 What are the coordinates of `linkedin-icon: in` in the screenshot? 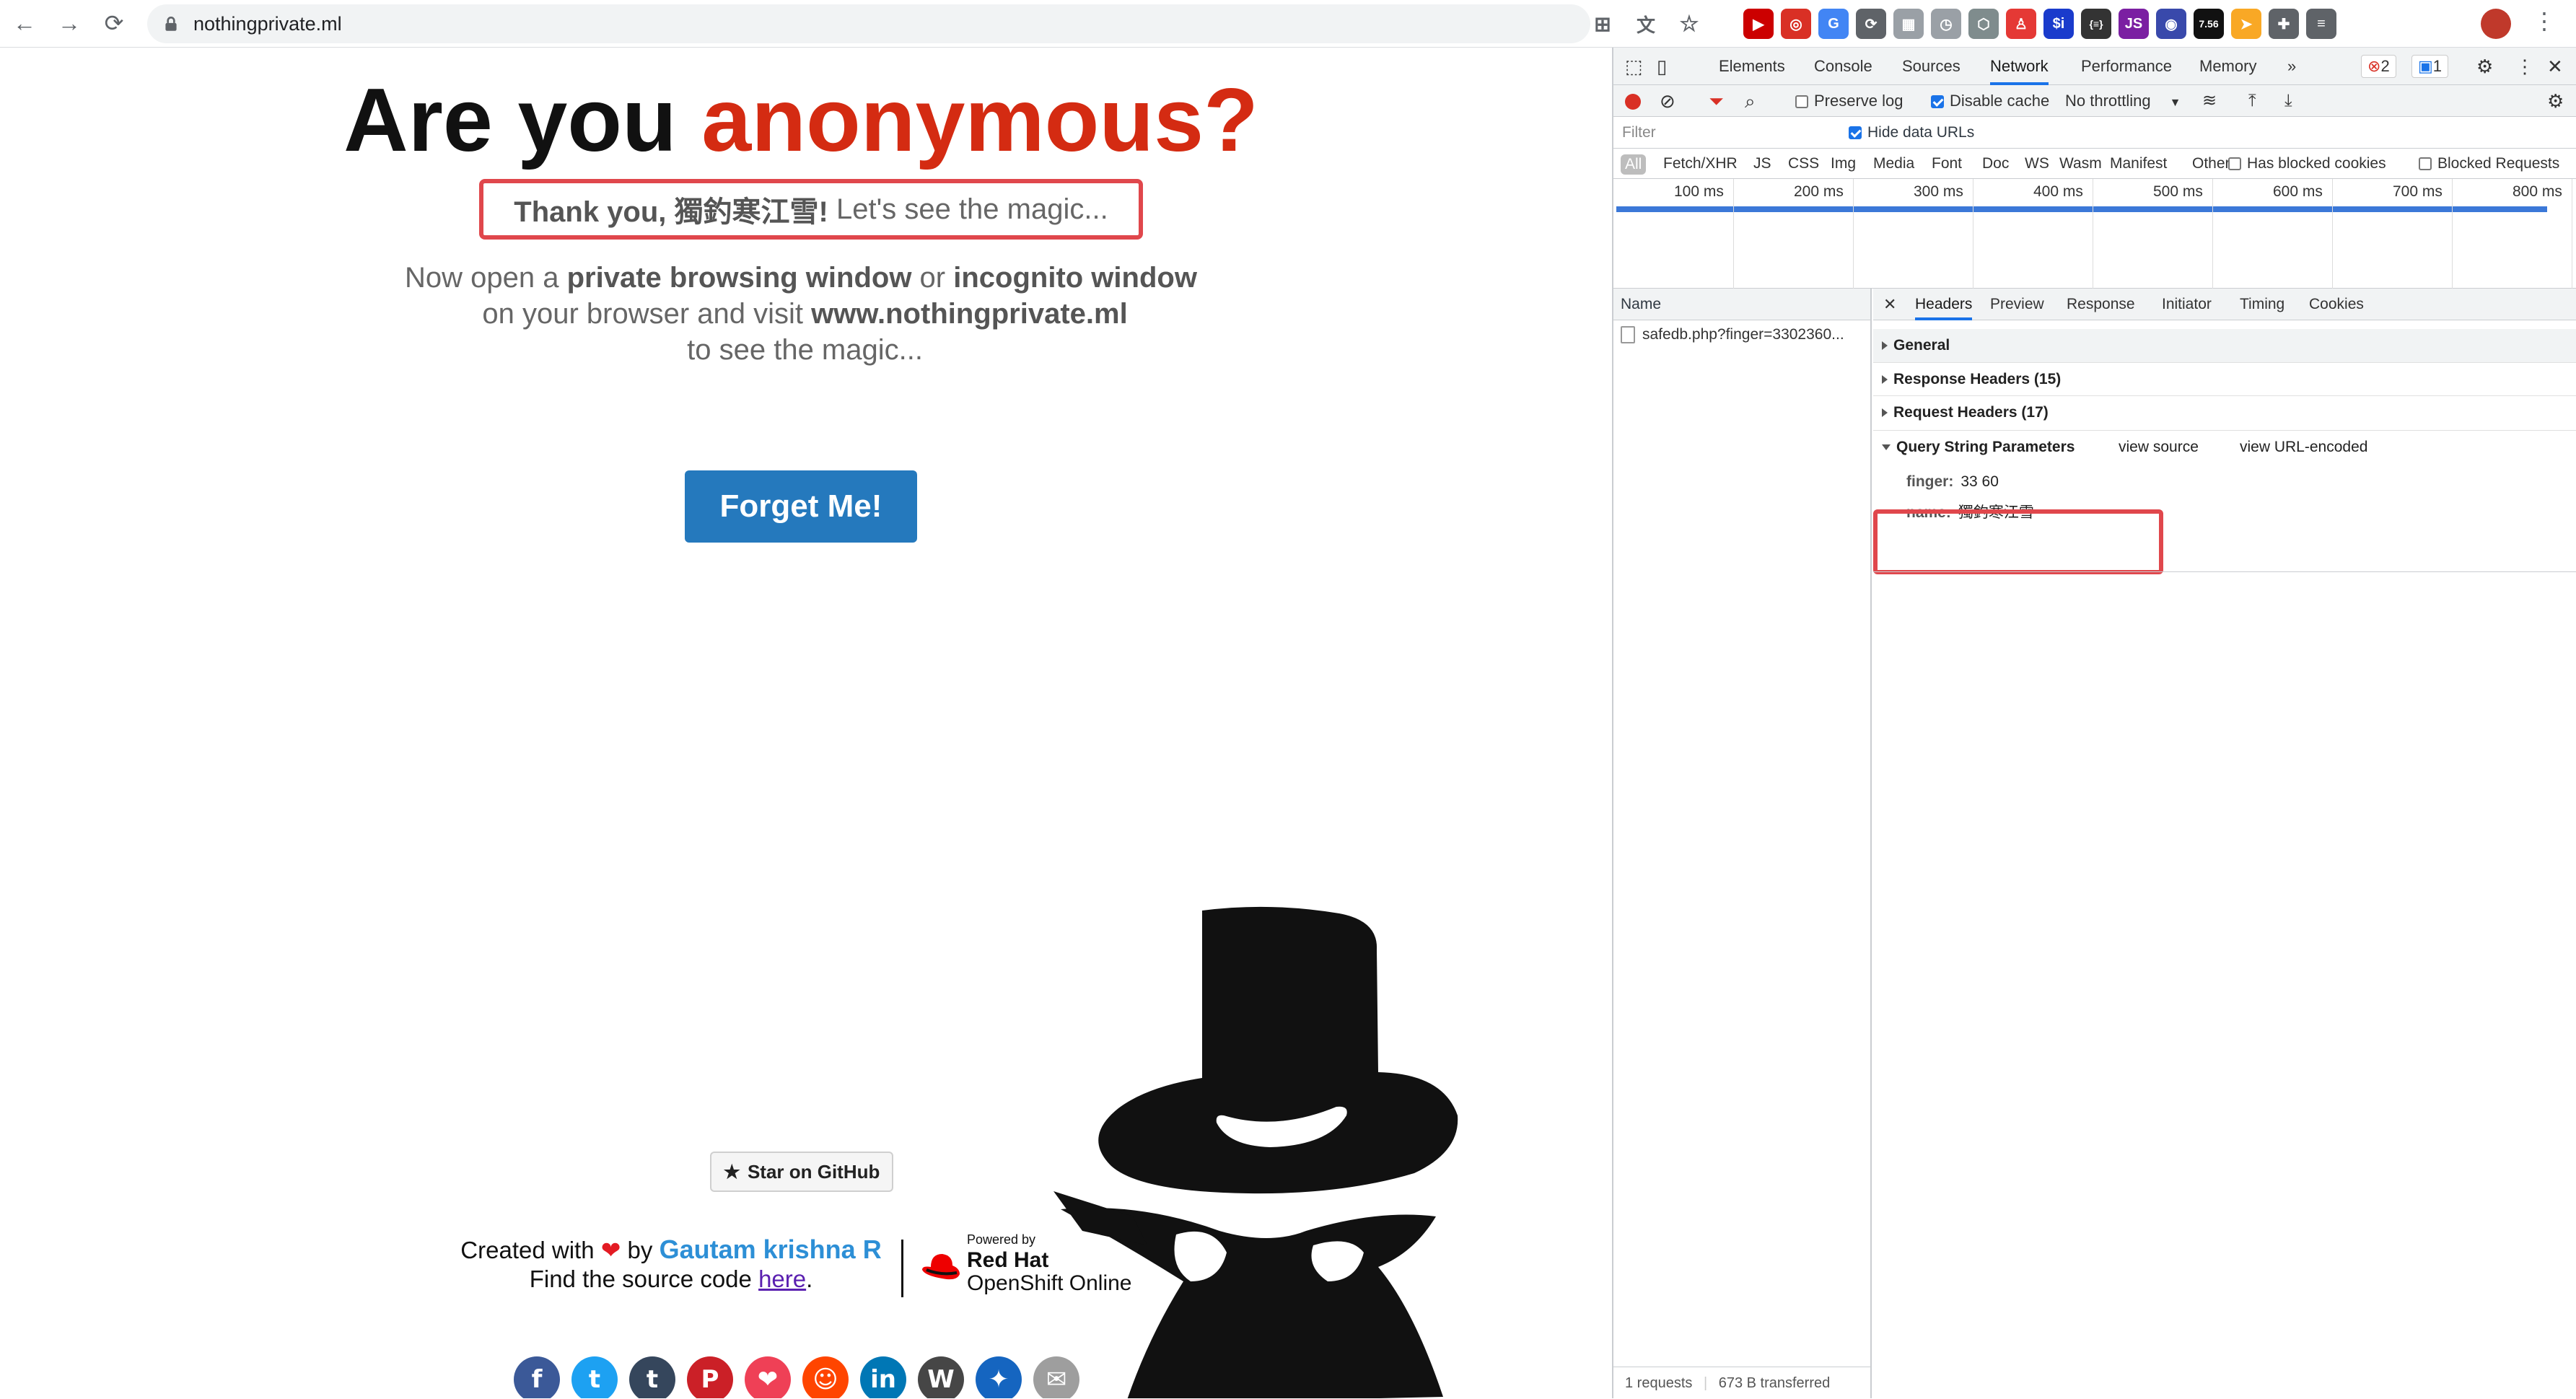 It's located at (883, 1377).